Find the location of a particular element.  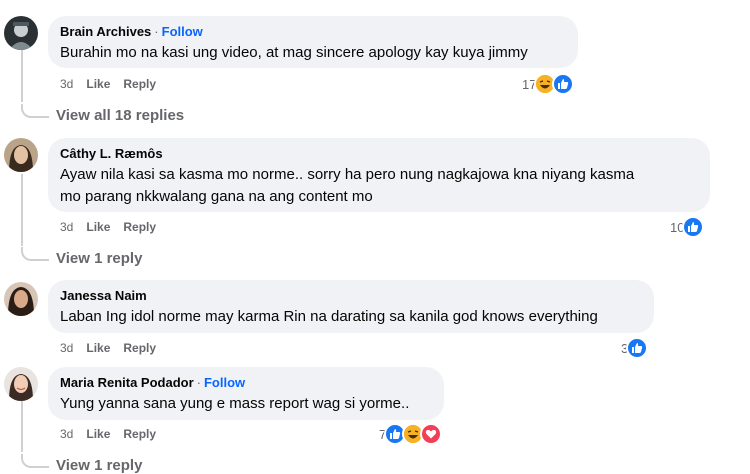

comment-author: Maria Renita Podador is located at coordinates (127, 382).